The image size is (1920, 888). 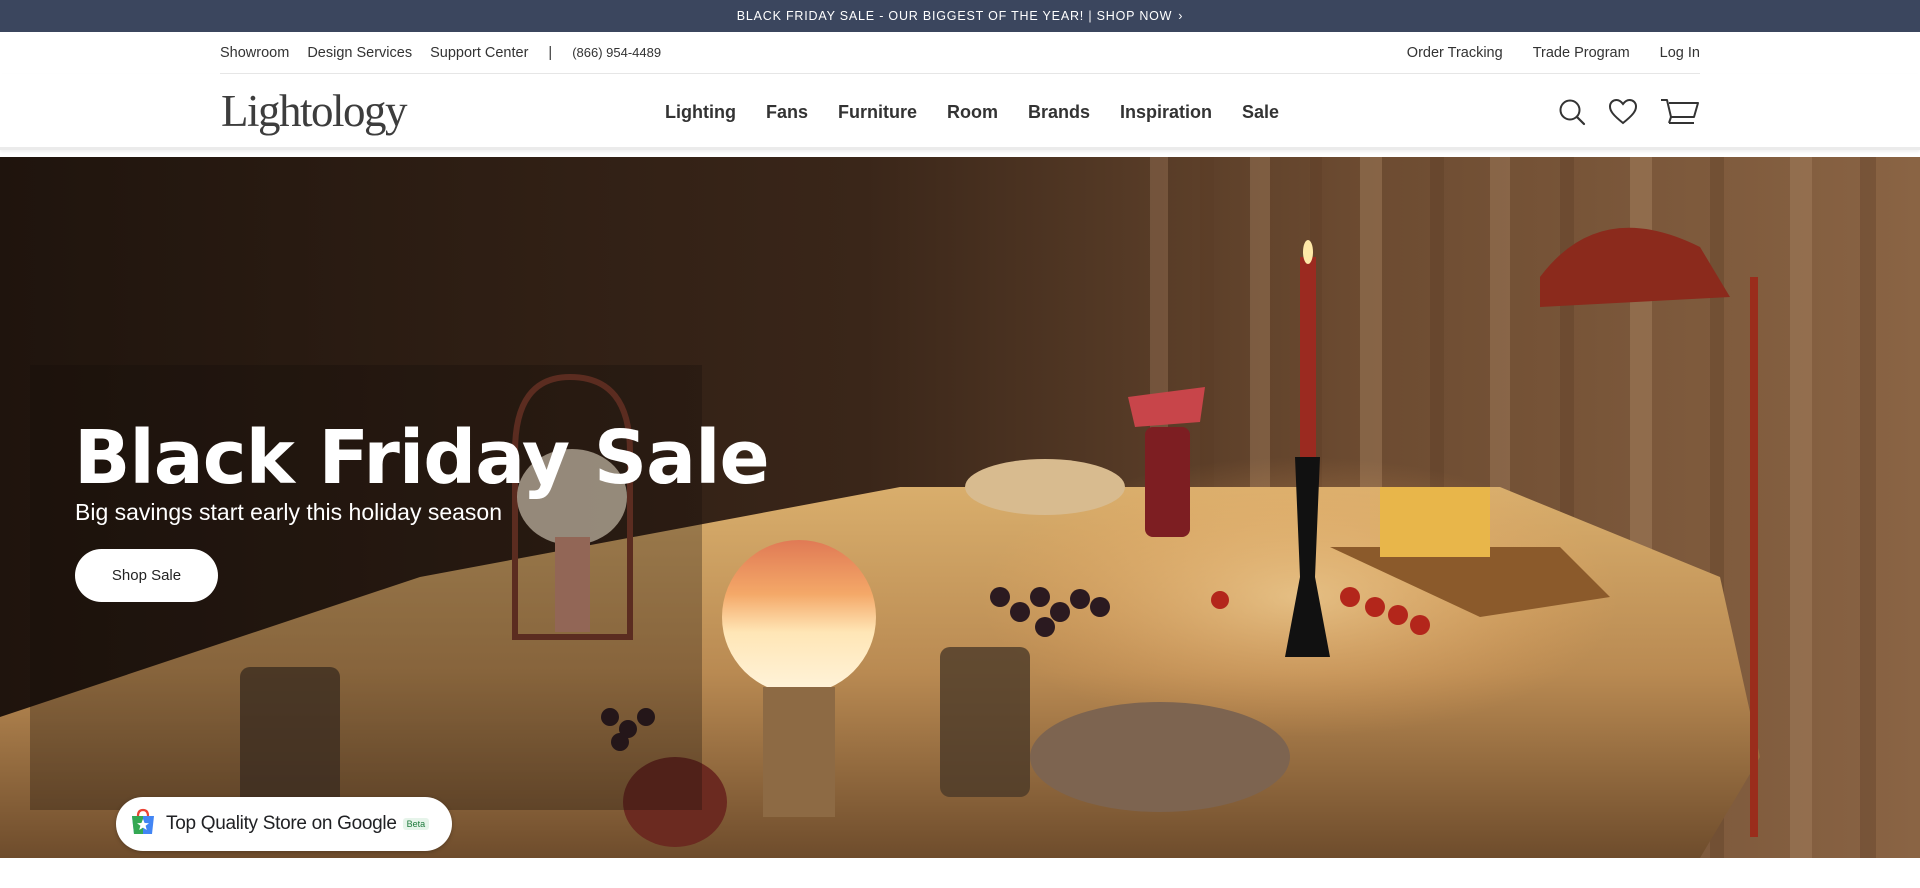 I want to click on header-icons, so click(x=1629, y=112).